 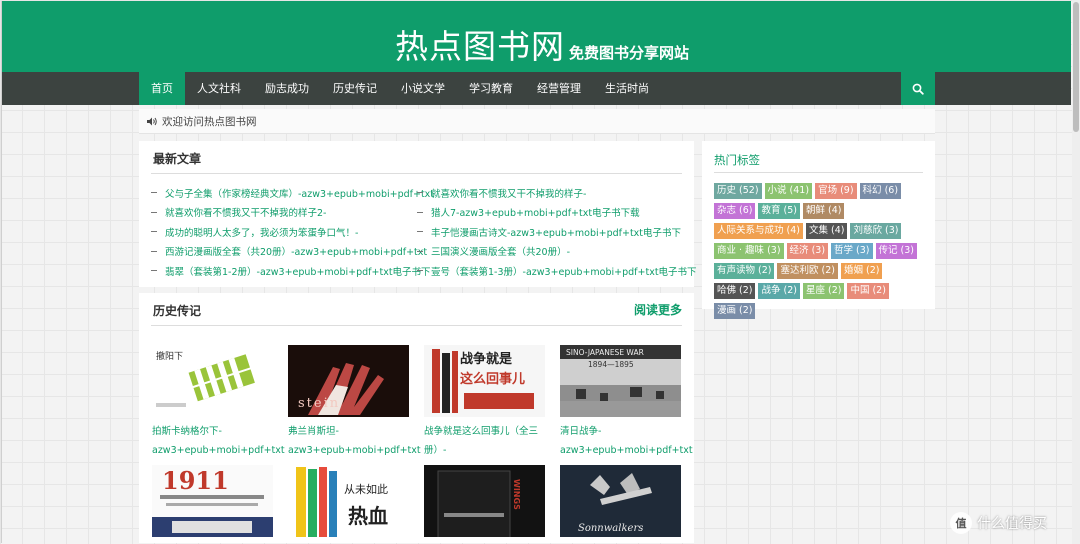 What do you see at coordinates (896, 251) in the screenshot?
I see `tag-item: 传记 (3)` at bounding box center [896, 251].